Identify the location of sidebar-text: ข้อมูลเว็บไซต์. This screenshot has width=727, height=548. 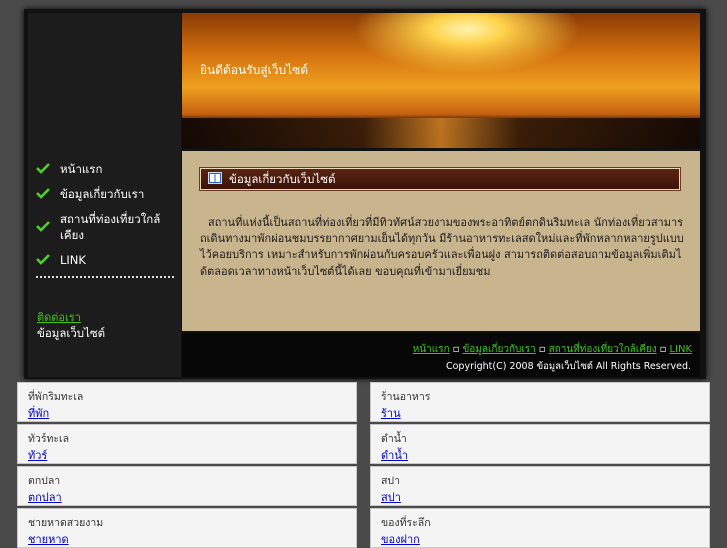
(71, 333).